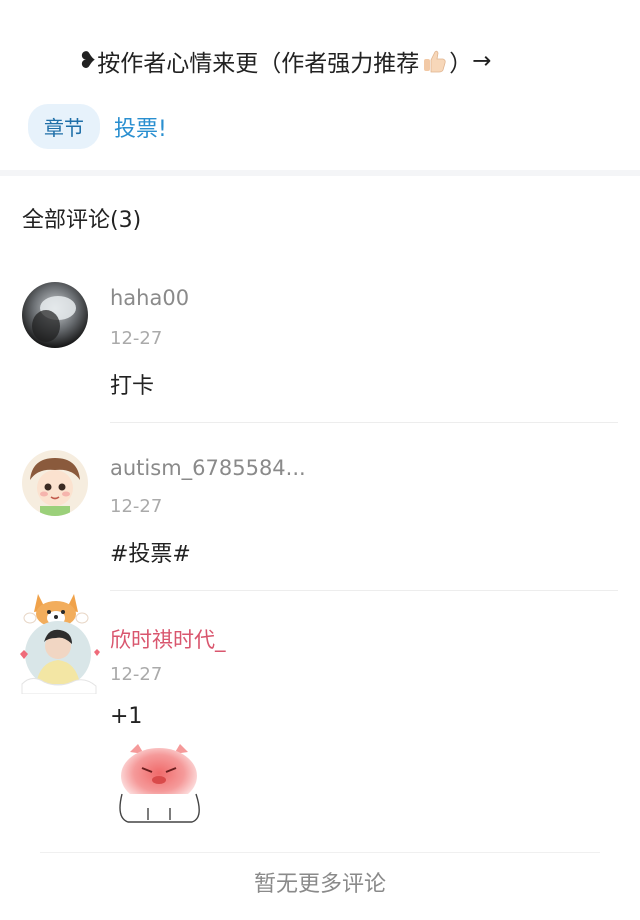  I want to click on comment-username: 欣时祺时代_, so click(168, 639).